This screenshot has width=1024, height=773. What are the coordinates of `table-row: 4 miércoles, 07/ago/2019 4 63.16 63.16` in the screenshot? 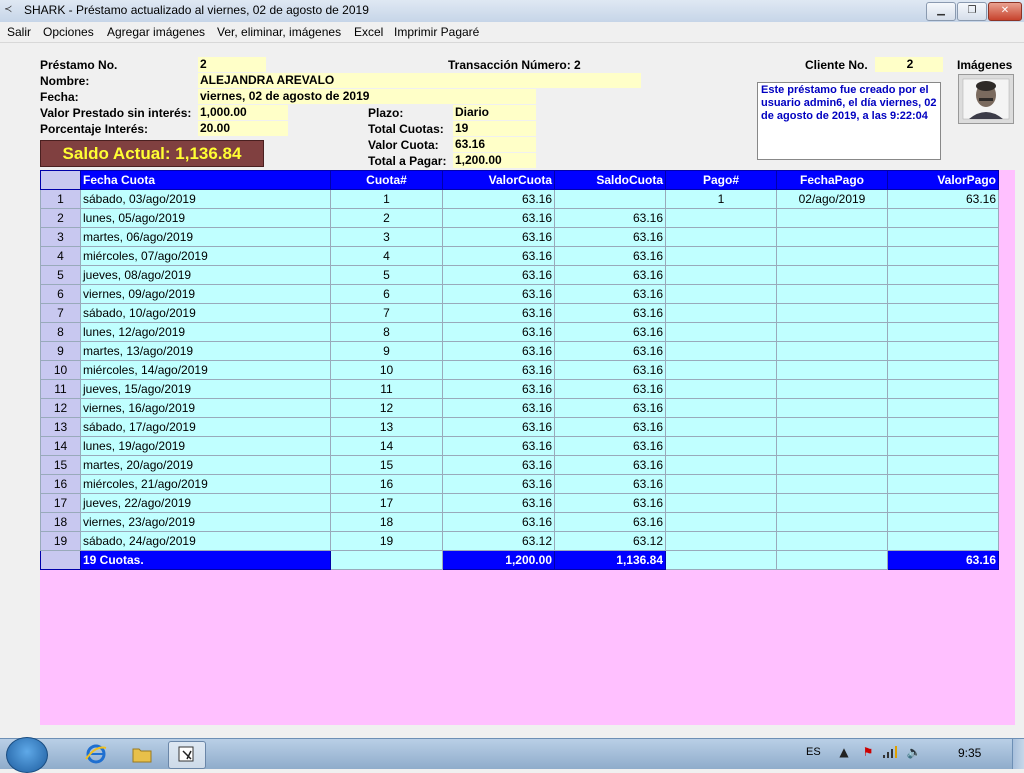 It's located at (519, 256).